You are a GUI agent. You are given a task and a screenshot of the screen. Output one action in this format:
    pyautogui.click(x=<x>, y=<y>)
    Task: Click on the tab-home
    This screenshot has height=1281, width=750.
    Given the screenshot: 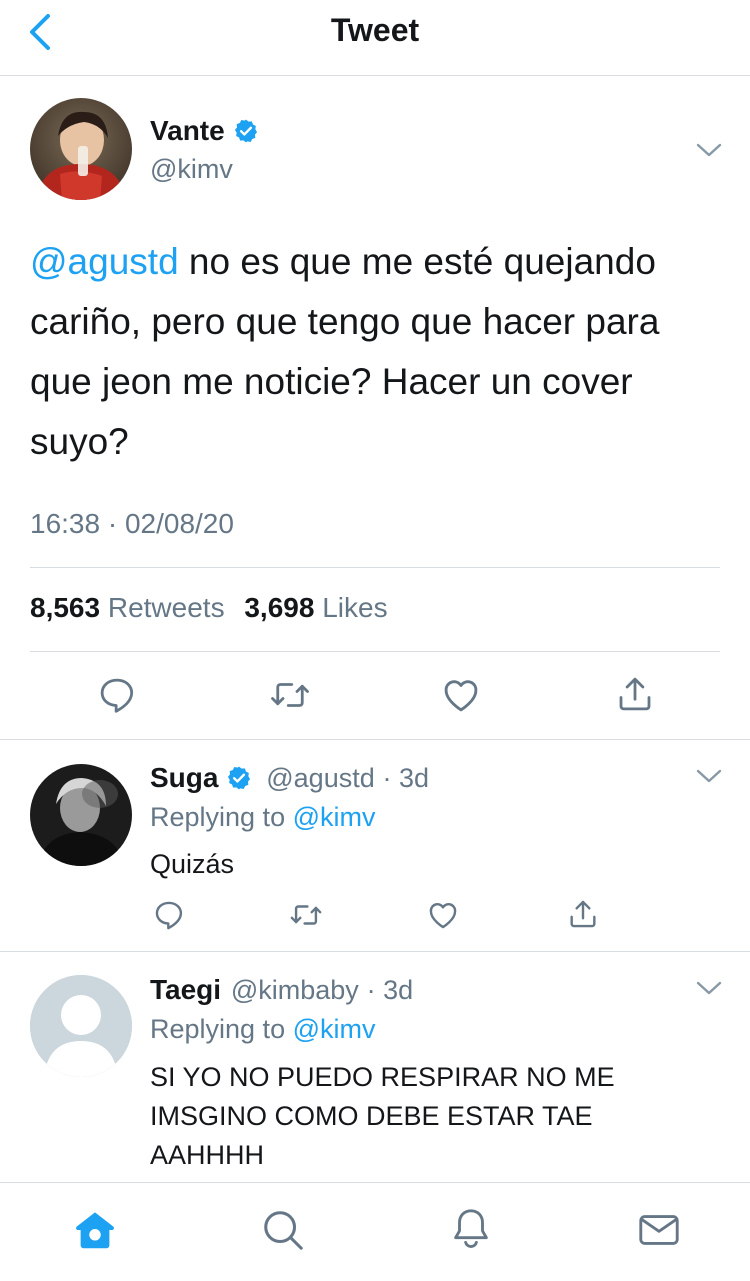 What is the action you would take?
    pyautogui.click(x=95, y=1230)
    